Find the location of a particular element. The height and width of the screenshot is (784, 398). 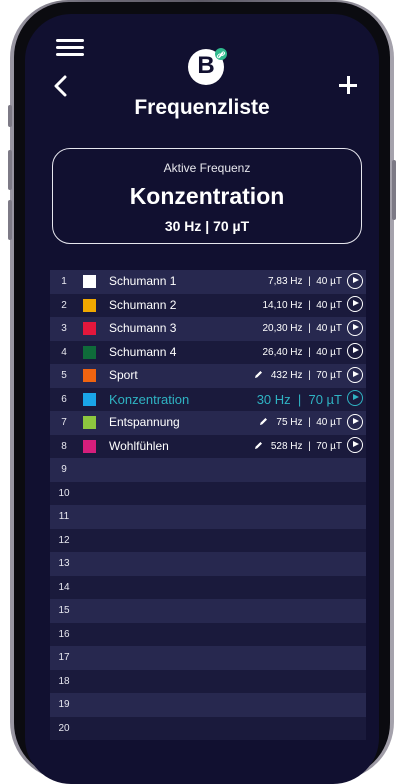

frequency-name: Schumann 4 is located at coordinates (143, 351).